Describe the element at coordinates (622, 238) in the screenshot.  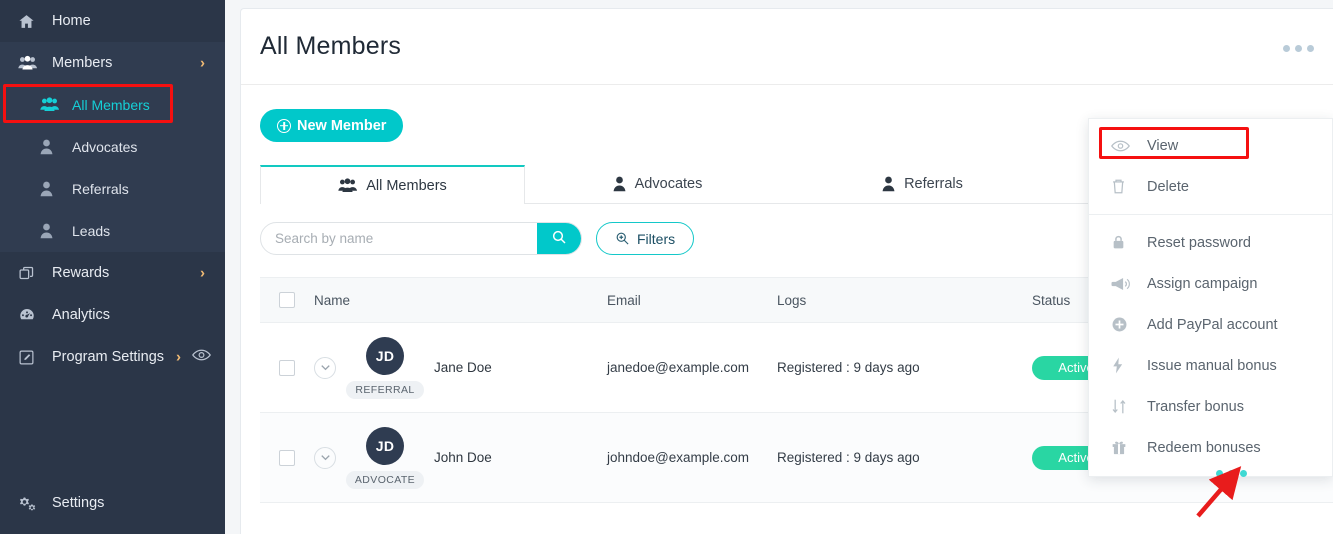
I see `filter-zoom-icon` at that location.